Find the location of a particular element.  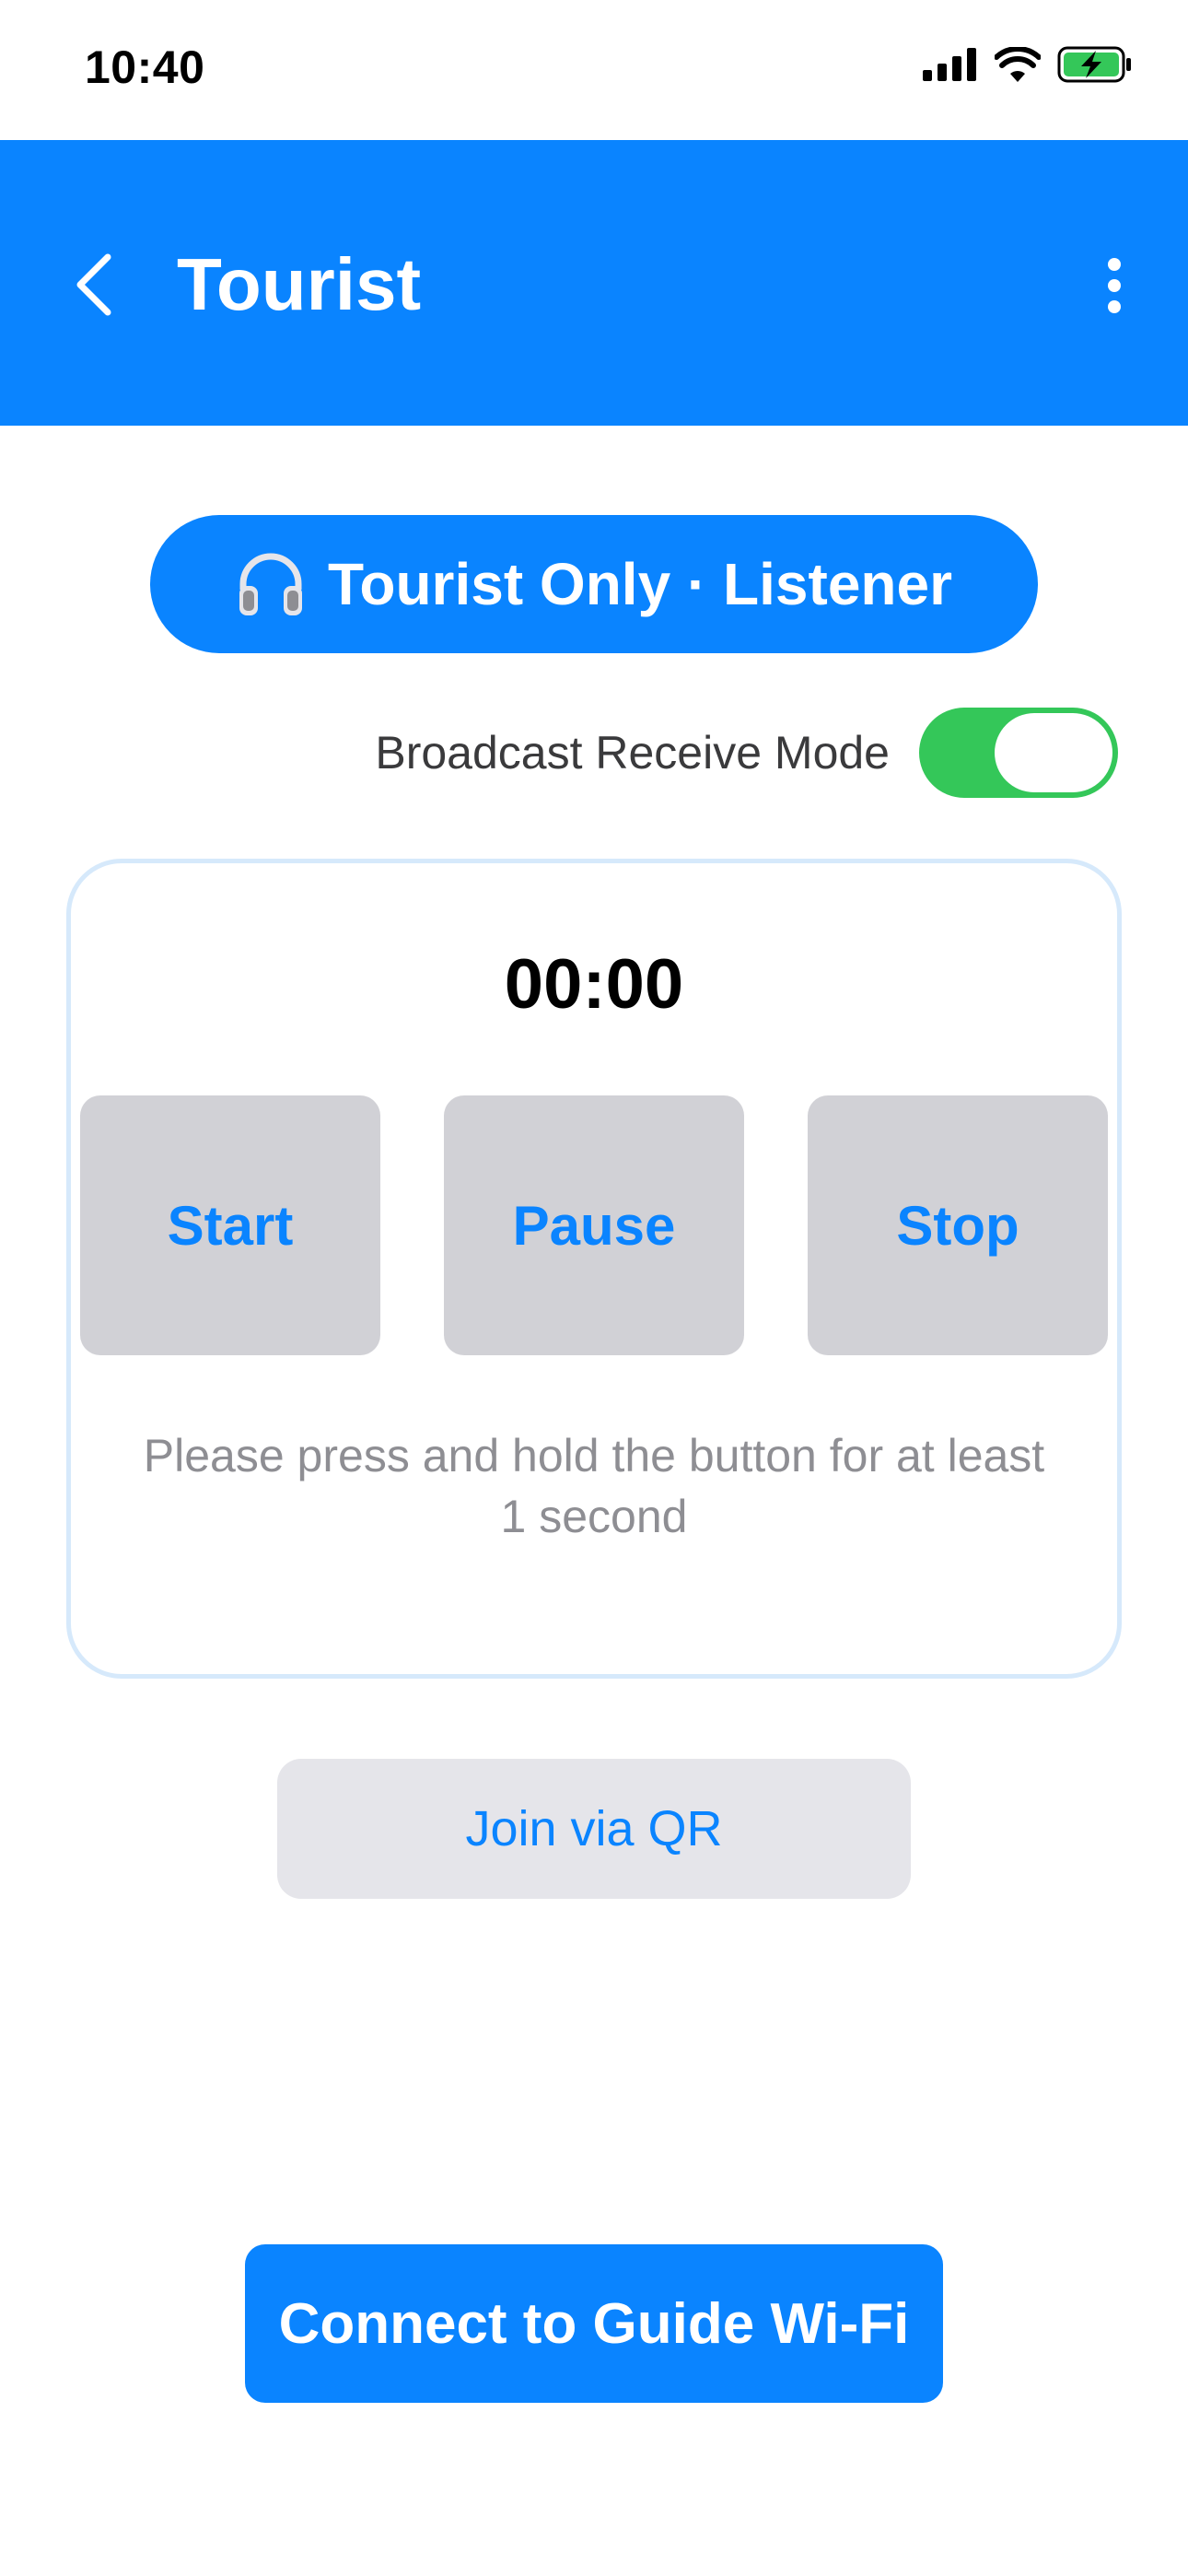

app-bar: Tourist is located at coordinates (594, 283).